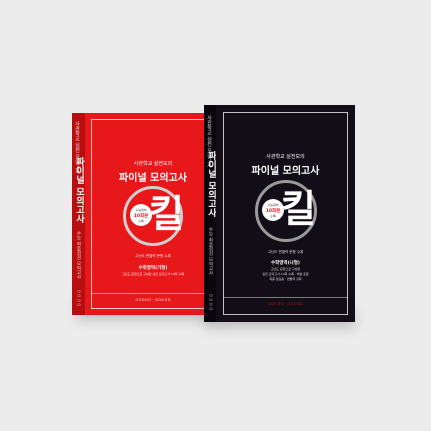 The width and height of the screenshot is (431, 431). I want to click on black-cover-subject: 수학영역(나형), so click(285, 263).